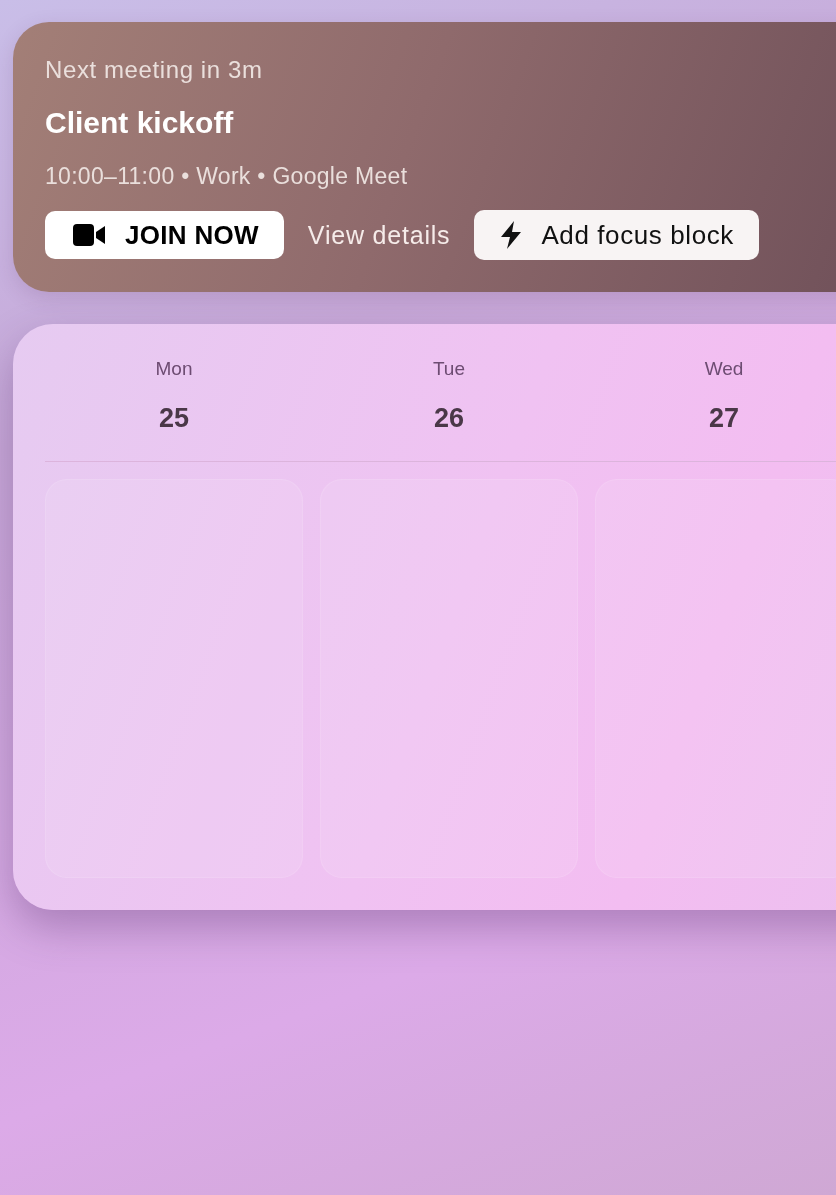 The image size is (836, 1195). What do you see at coordinates (511, 235) in the screenshot?
I see `lightning-bolt-icon` at bounding box center [511, 235].